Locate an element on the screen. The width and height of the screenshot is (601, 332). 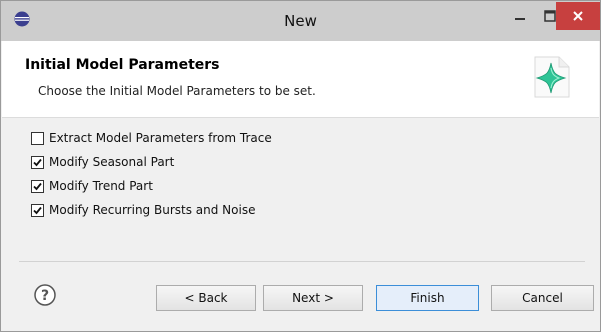
minimize-button is located at coordinates (520, 16).